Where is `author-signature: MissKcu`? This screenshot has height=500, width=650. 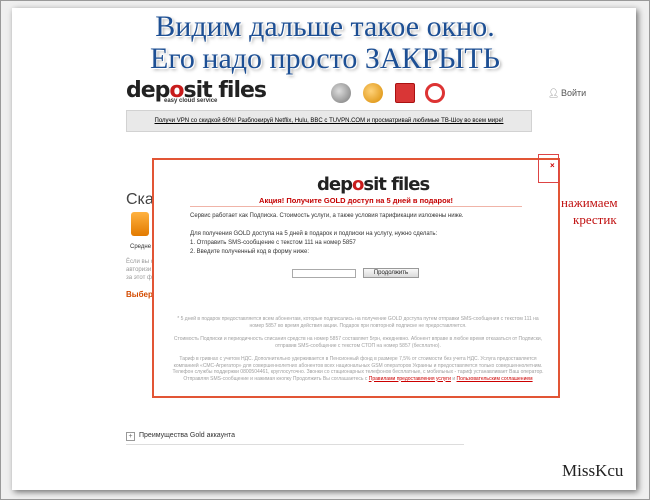 author-signature: MissKcu is located at coordinates (593, 470).